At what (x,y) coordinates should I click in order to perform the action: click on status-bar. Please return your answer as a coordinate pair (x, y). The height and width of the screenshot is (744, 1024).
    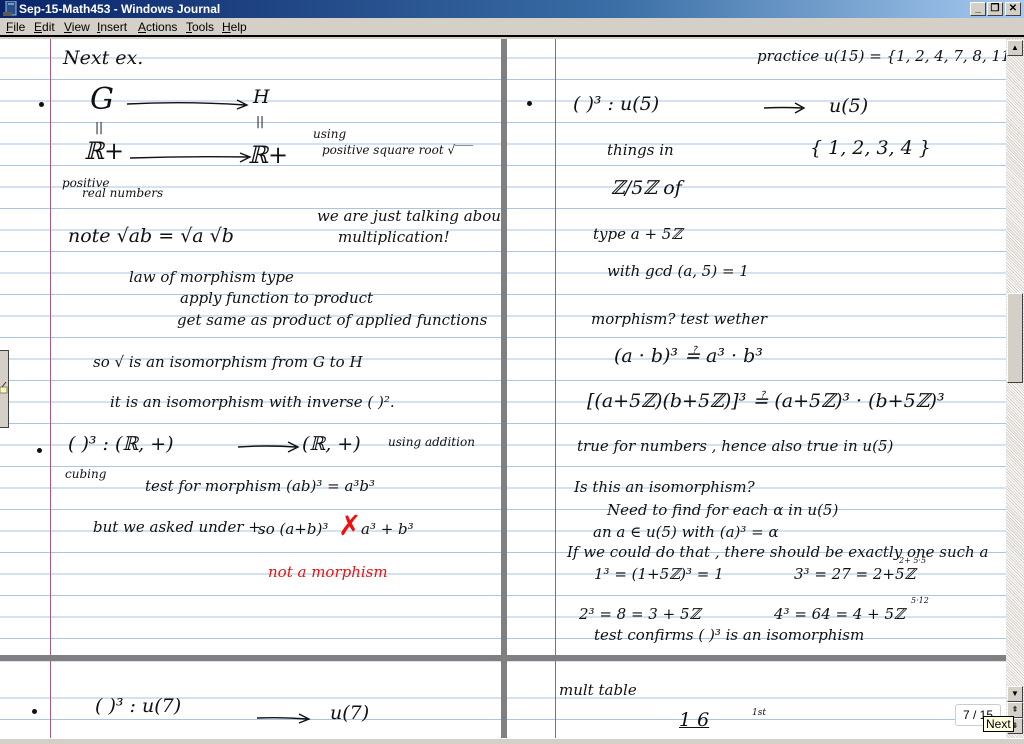
    Looking at the image, I should click on (512, 741).